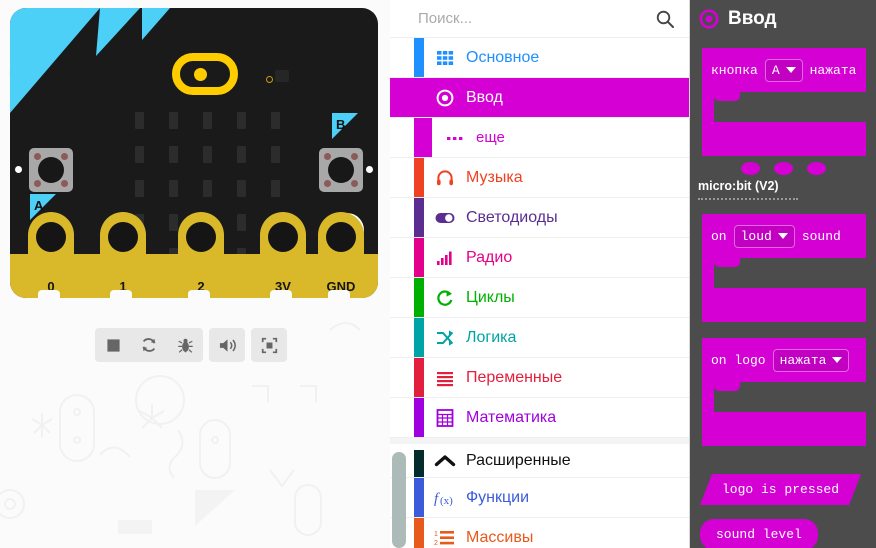 Image resolution: width=876 pixels, height=548 pixels. What do you see at coordinates (436, 543) in the screenshot?
I see `svg-text: 2` at bounding box center [436, 543].